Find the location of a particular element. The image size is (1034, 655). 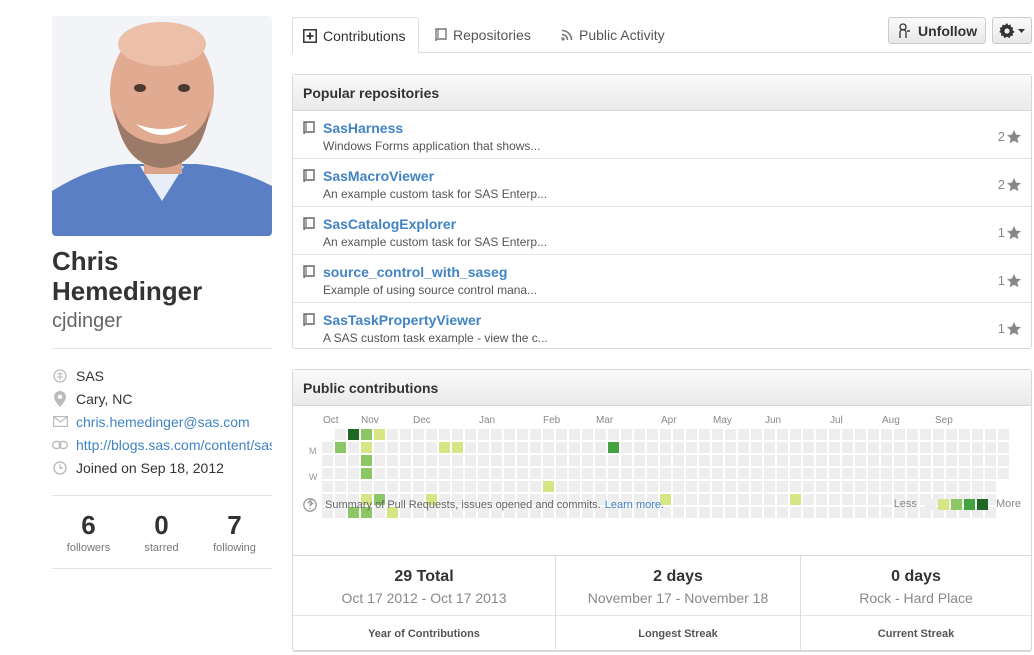

tab-contributions: Contributions is located at coordinates (355, 35).